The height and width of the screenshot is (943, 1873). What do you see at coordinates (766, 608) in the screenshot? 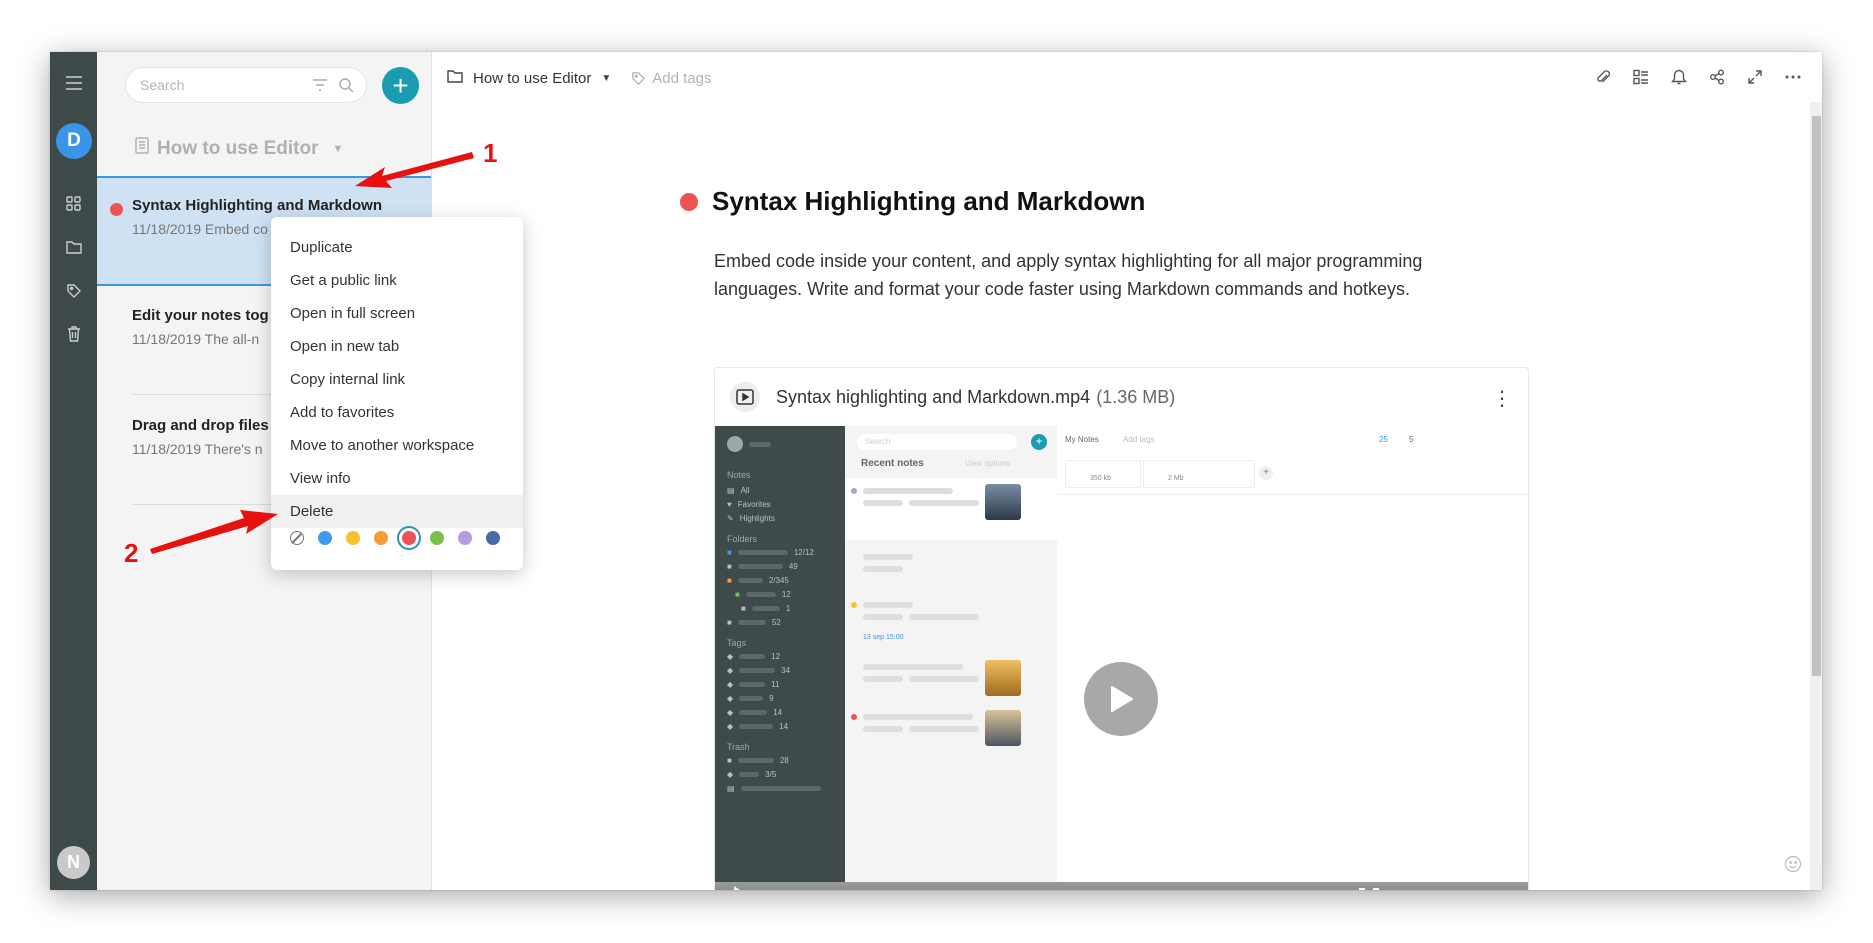
I see `preview-item: ■ 1` at bounding box center [766, 608].